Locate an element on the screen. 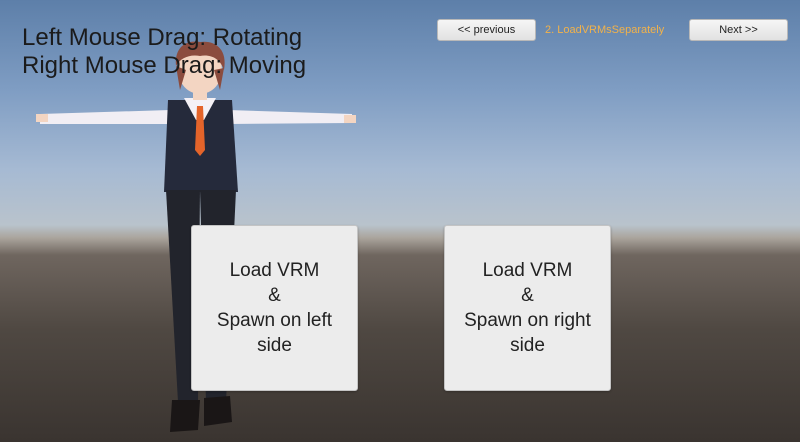 This screenshot has height=442, width=800. load-left-line2: & is located at coordinates (274, 295).